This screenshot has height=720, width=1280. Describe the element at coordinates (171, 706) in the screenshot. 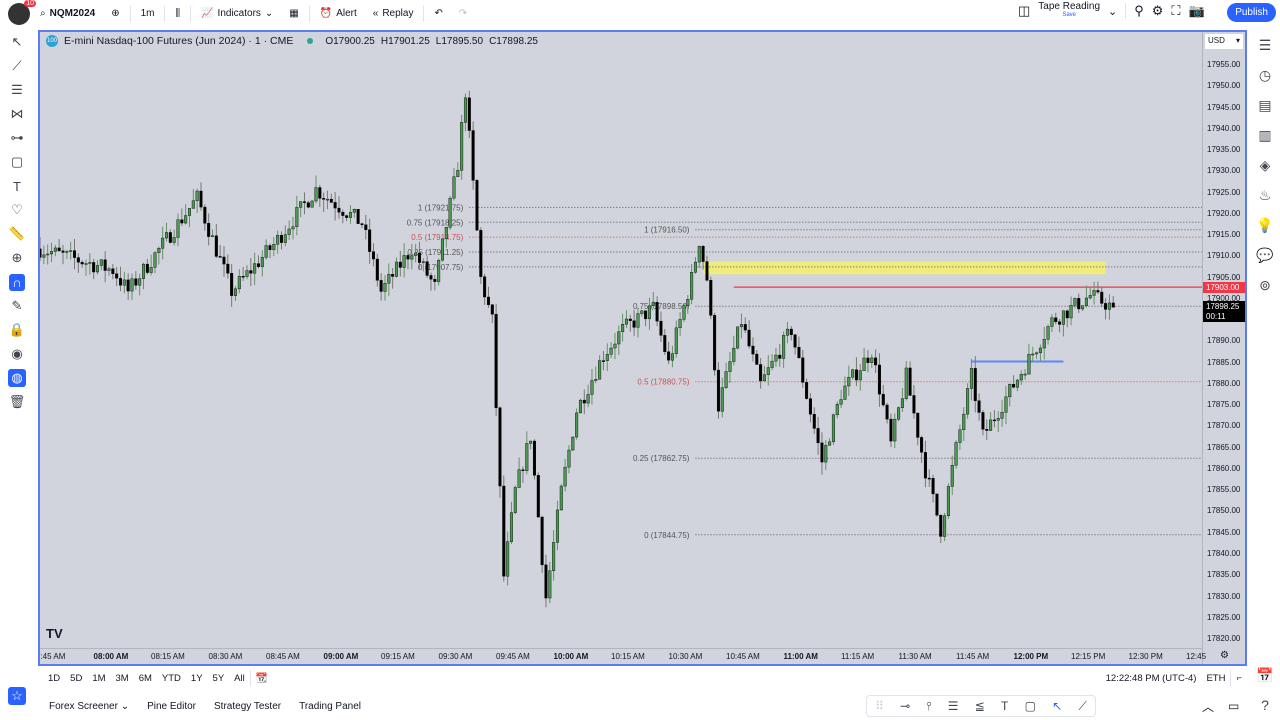

I see `tab-pine-editor: Pine Editor` at that location.